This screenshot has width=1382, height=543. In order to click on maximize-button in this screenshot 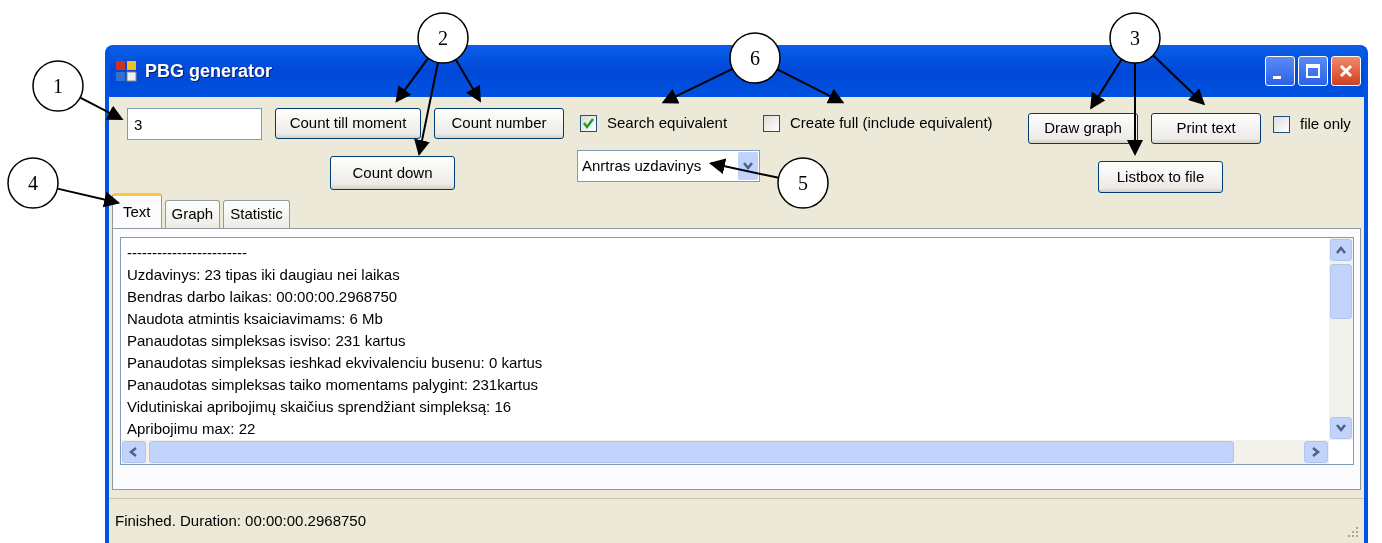, I will do `click(1313, 71)`.